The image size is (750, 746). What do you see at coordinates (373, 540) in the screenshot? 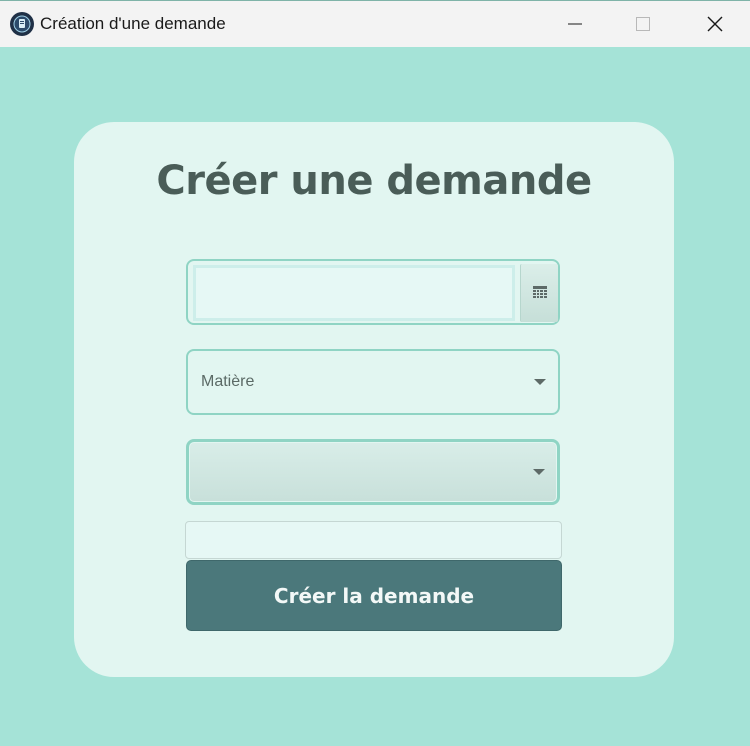
I see `description-input` at bounding box center [373, 540].